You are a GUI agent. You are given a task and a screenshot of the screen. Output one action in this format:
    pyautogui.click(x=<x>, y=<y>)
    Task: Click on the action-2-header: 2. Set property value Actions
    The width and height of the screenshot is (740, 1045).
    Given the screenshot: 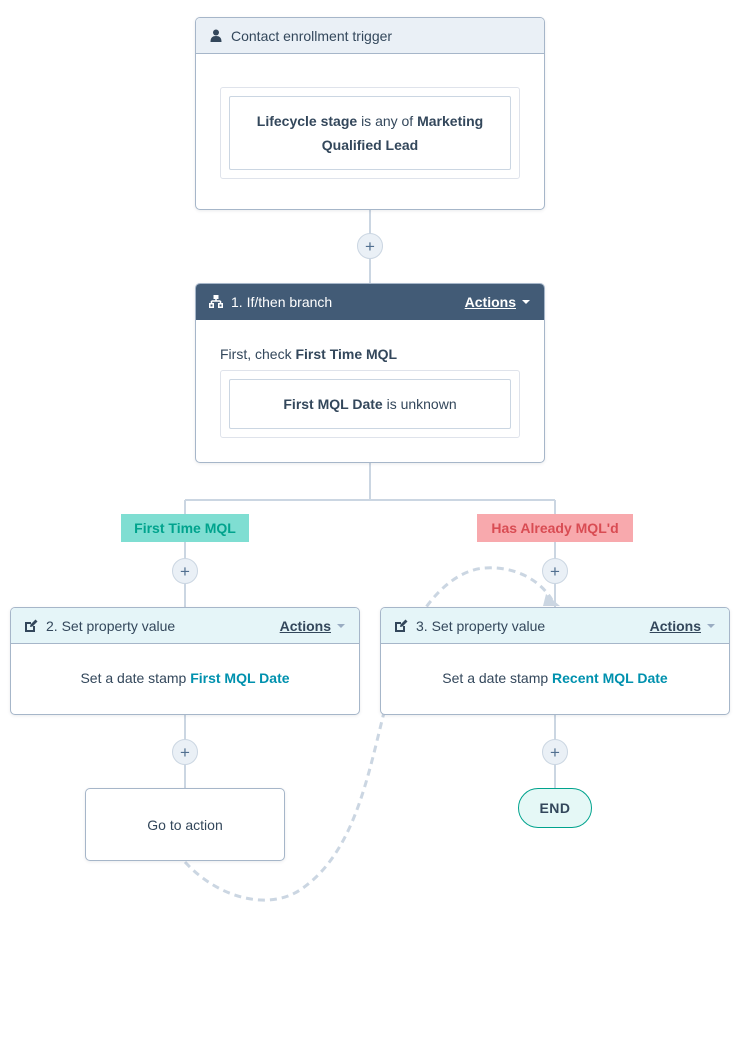 What is the action you would take?
    pyautogui.click(x=185, y=626)
    